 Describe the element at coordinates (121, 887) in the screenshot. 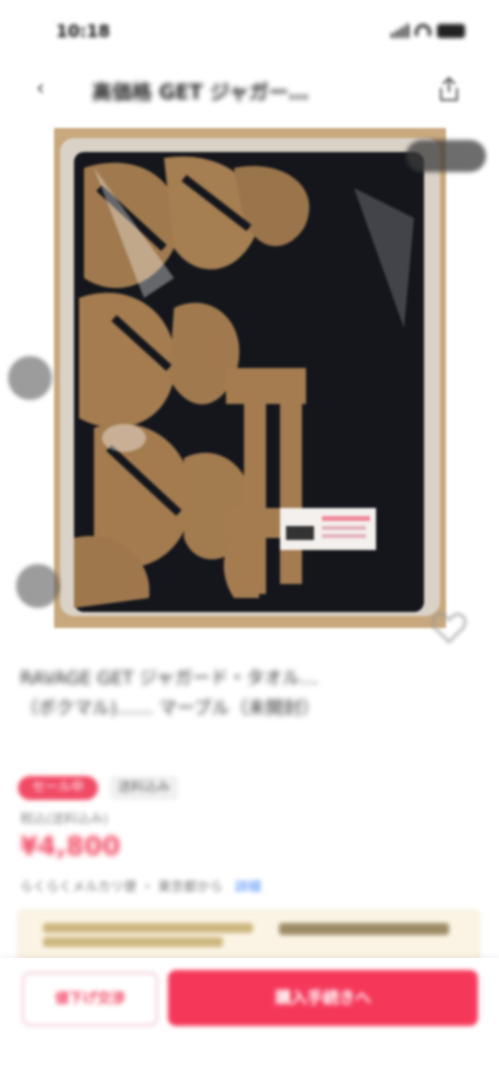

I see `shipping-text: らくらくメルカリ便 ・ 東京都から` at that location.